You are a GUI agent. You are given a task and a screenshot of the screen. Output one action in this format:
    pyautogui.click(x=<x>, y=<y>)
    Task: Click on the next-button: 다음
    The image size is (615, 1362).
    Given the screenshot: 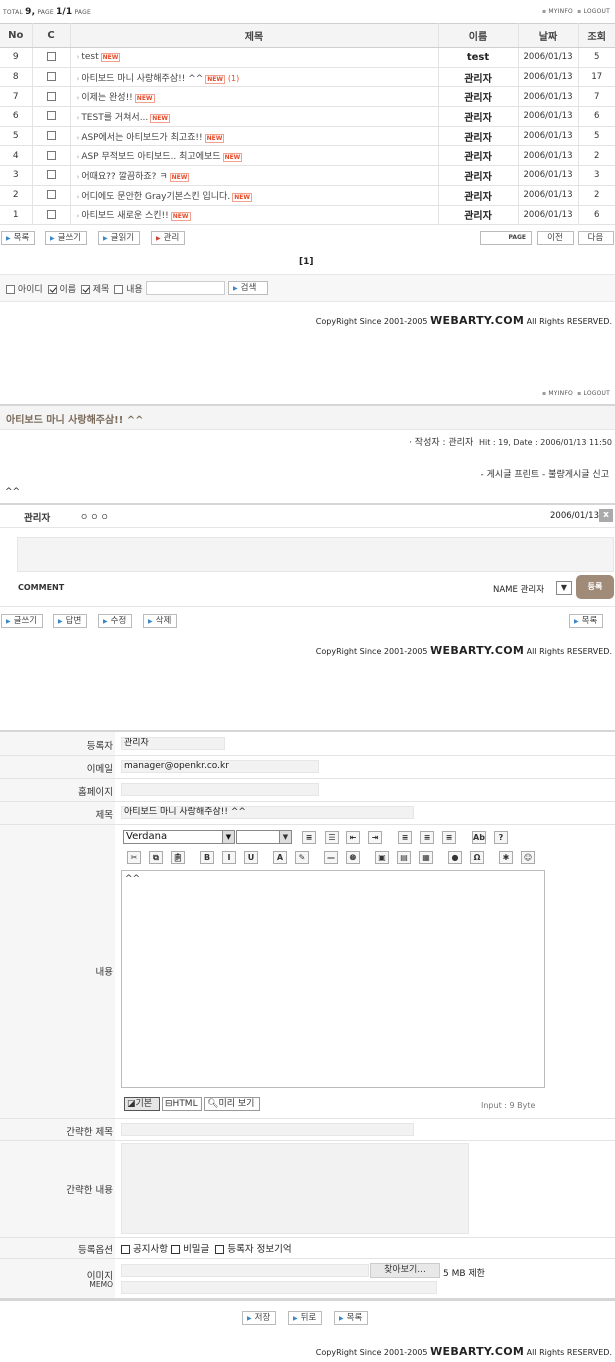 What is the action you would take?
    pyautogui.click(x=596, y=238)
    